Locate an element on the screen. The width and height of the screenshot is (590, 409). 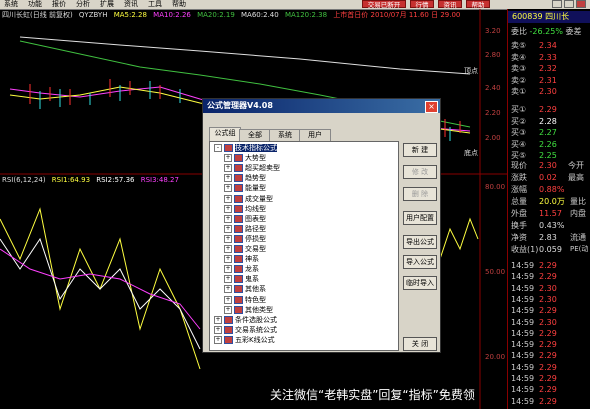
stat-row: 外盘 11.57 is located at coordinates (536, 213).